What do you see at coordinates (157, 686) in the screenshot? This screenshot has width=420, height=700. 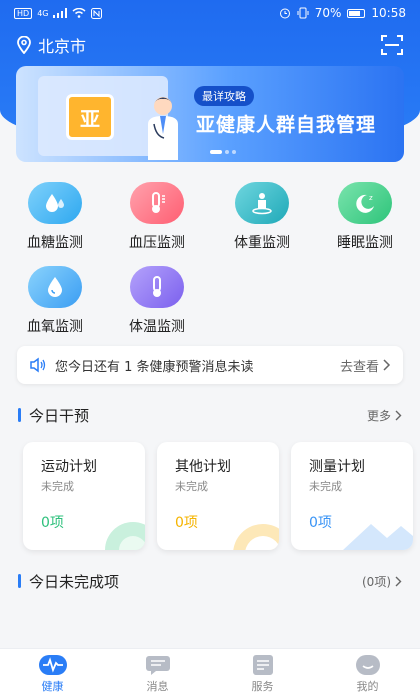 I see `tab-label: 消息` at bounding box center [157, 686].